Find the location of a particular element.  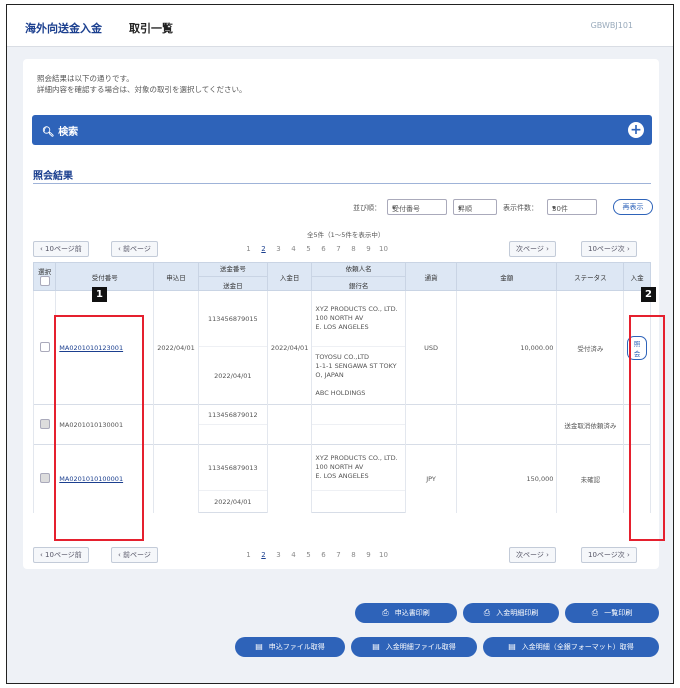

col-remit-date: 送金日 is located at coordinates (232, 283).